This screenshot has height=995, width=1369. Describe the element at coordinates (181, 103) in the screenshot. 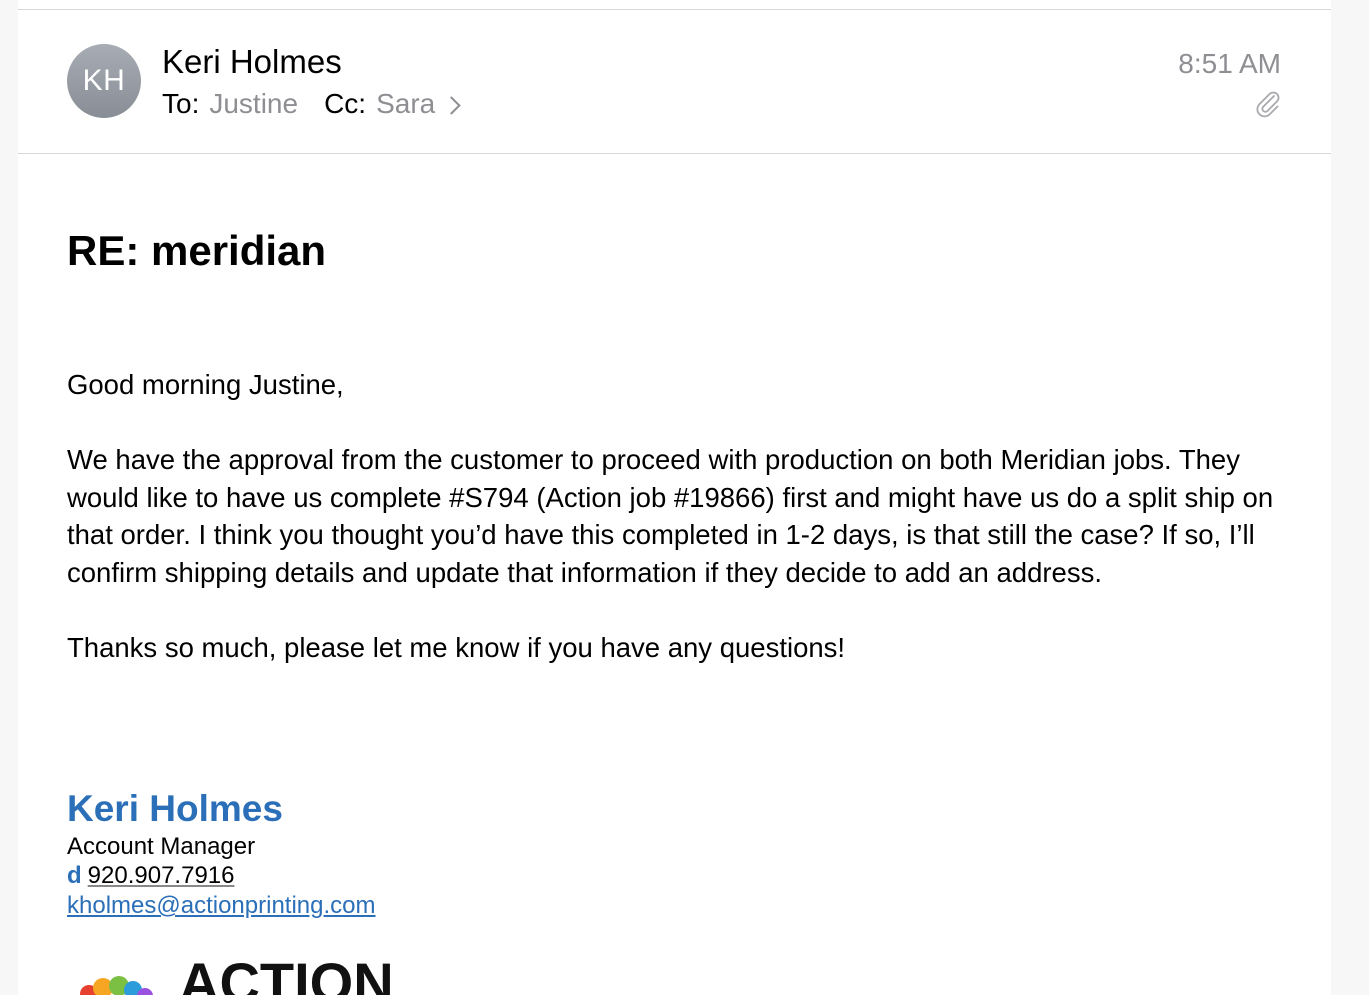

I see `to-label: To:` at that location.